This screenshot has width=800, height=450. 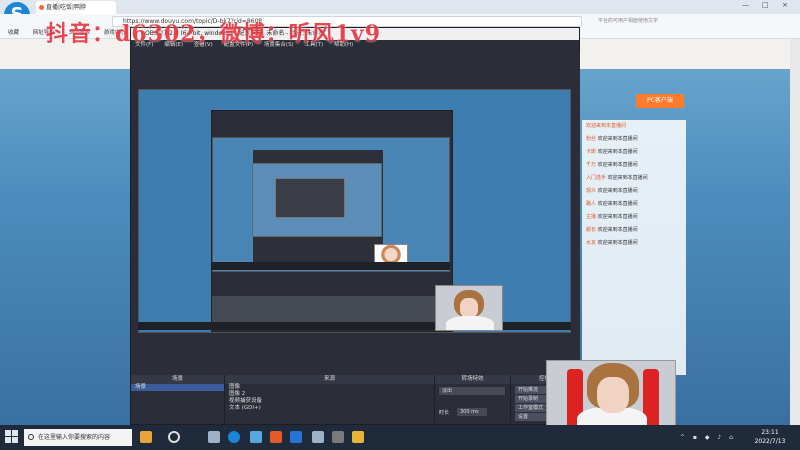 What do you see at coordinates (472, 379) in the screenshot?
I see `transitions-header: 转场特效` at bounding box center [472, 379].